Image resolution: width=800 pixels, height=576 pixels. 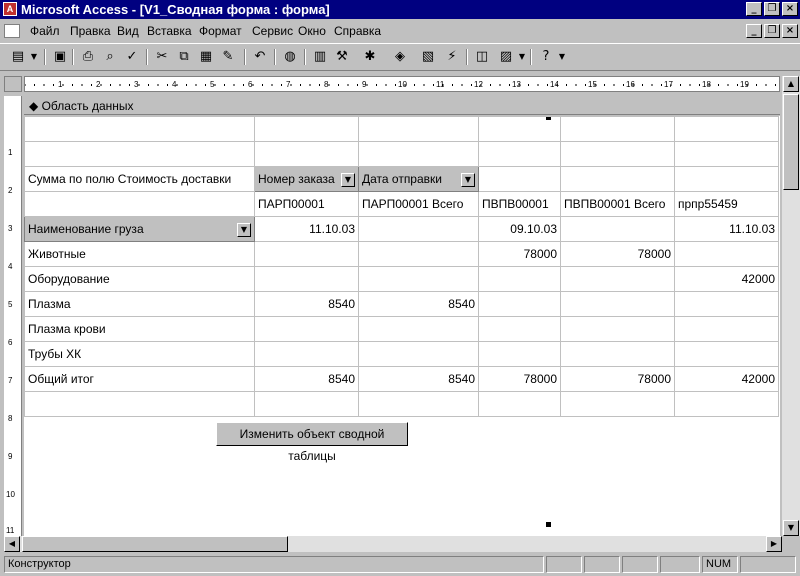 What do you see at coordinates (220, 31) in the screenshot?
I see `menu-format: Формат` at bounding box center [220, 31].